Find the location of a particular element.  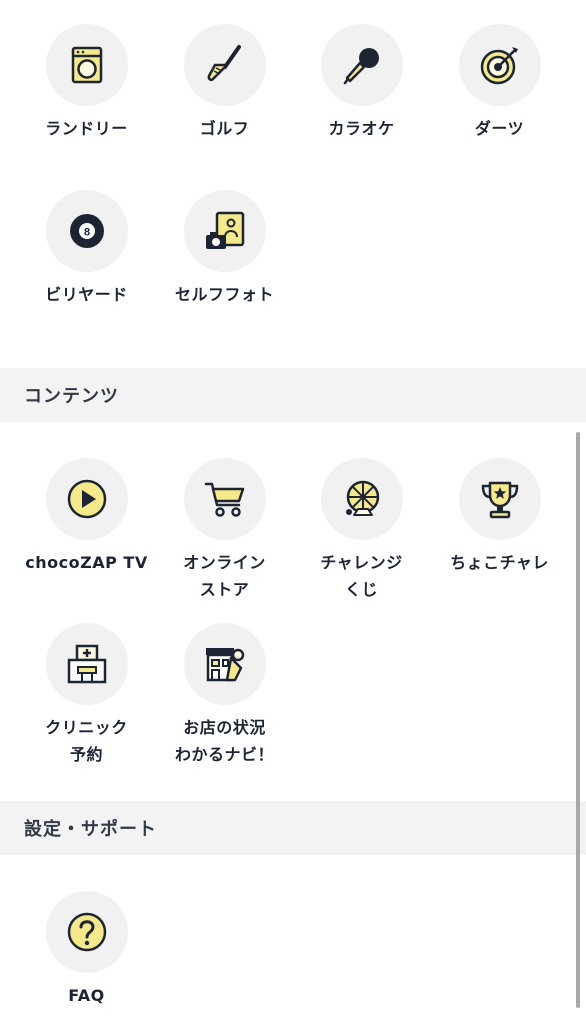

tile-challenge-lottery: チャレンジ くじ is located at coordinates (361, 530).